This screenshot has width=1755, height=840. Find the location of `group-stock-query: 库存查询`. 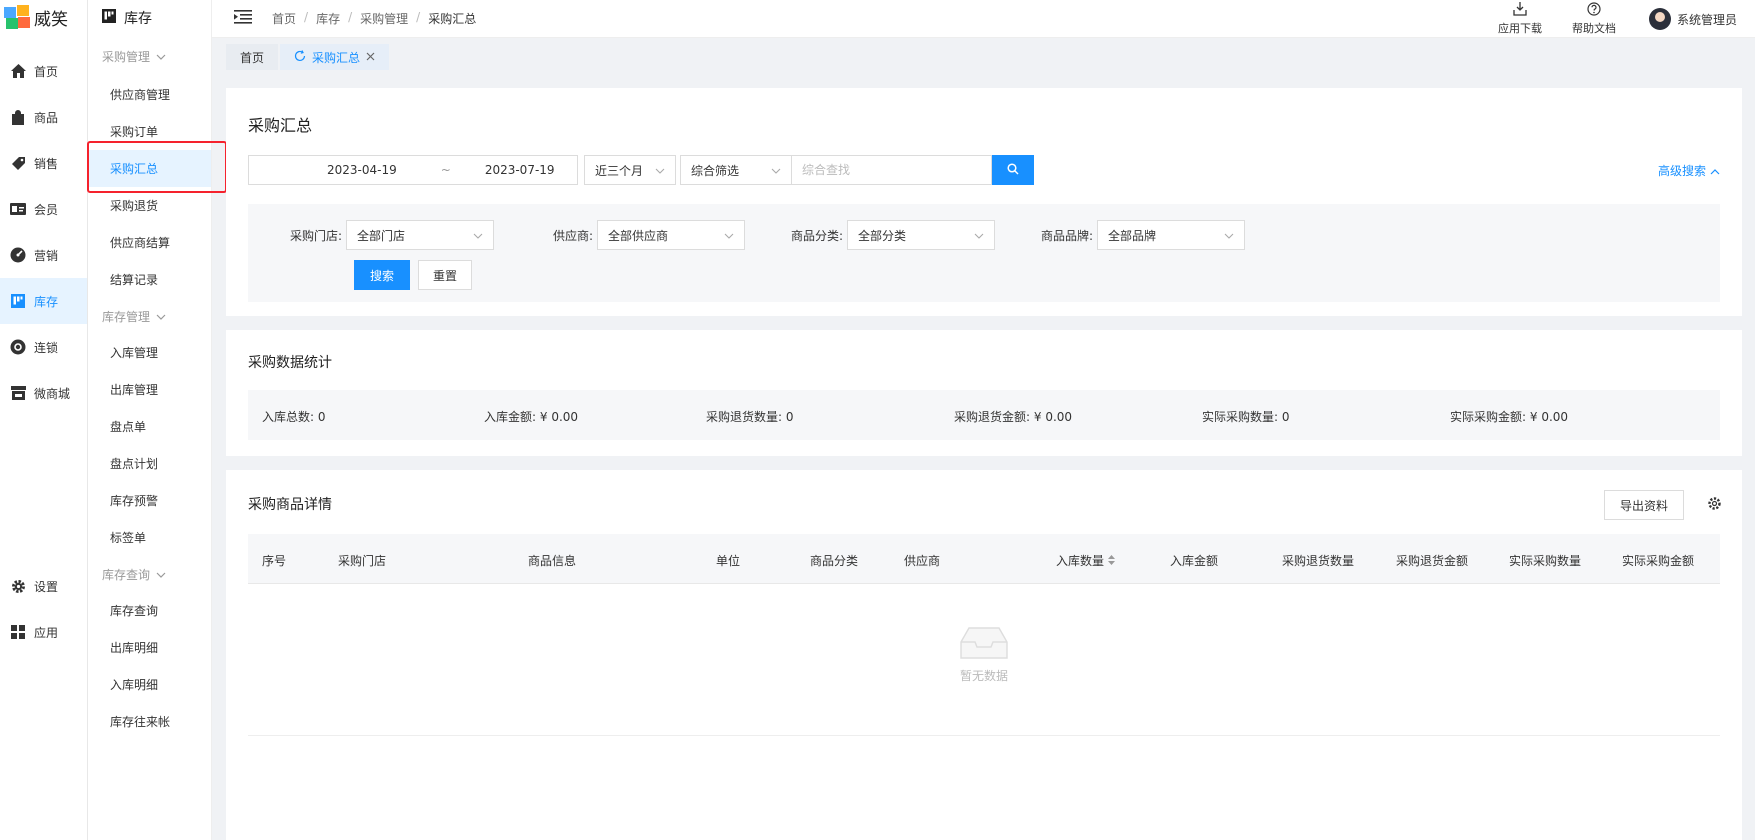

group-stock-query: 库存查询 is located at coordinates (149, 574).